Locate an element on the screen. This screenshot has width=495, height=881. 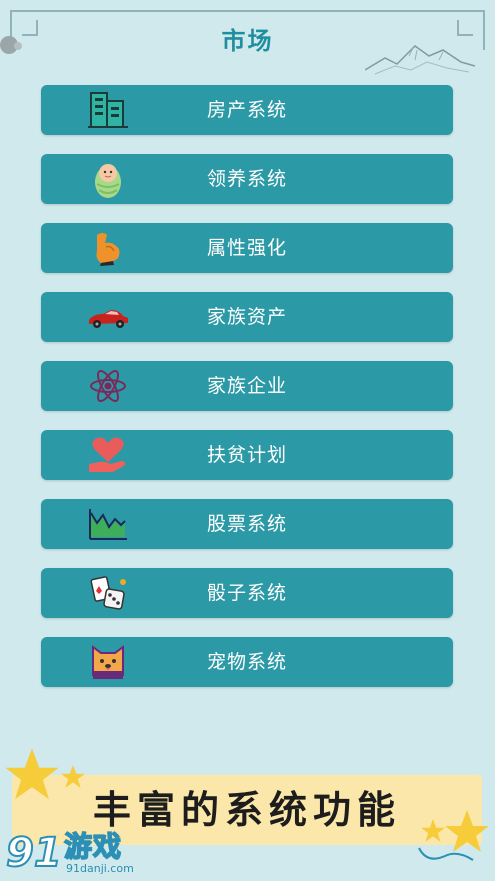
menu-item-label: 家族企业 is located at coordinates (246, 386).